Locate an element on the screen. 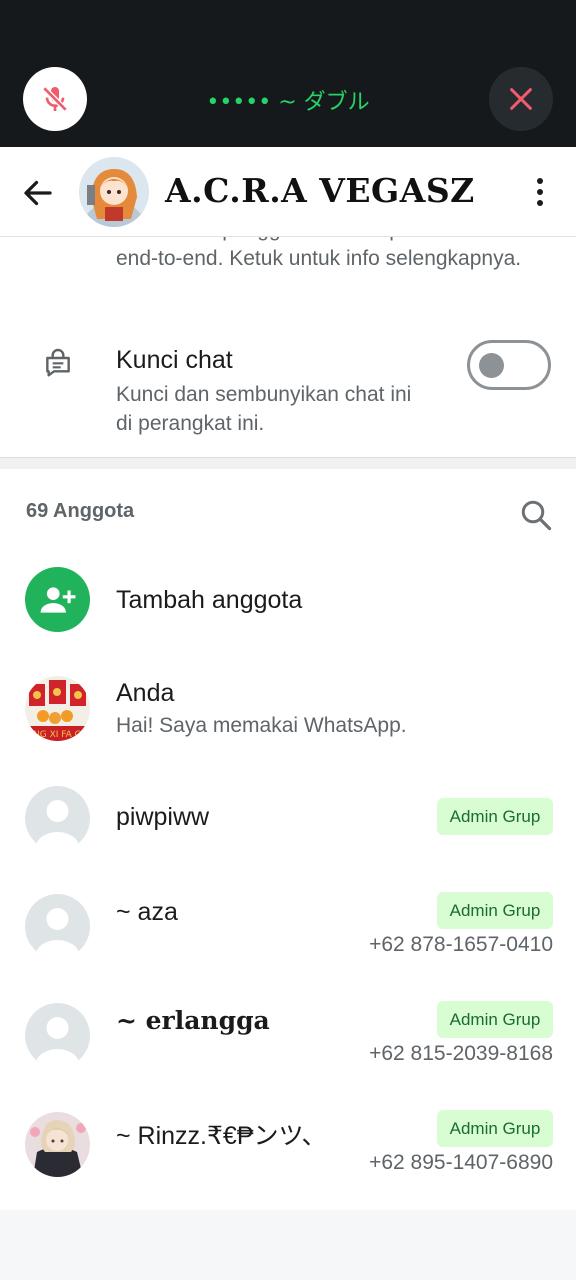  section-divider is located at coordinates (288, 463).